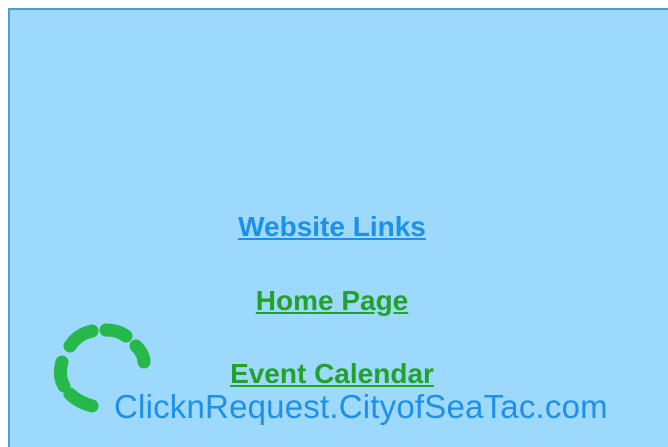  What do you see at coordinates (332, 227) in the screenshot?
I see `website-links-heading-link: Website Links` at bounding box center [332, 227].